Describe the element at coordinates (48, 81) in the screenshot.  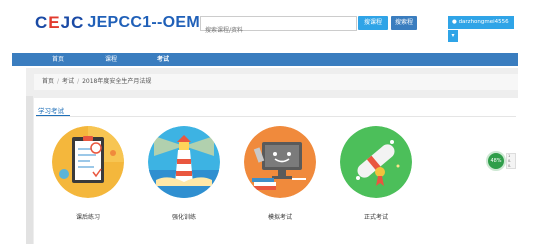
I see `breadcrumb-home: 首页` at that location.